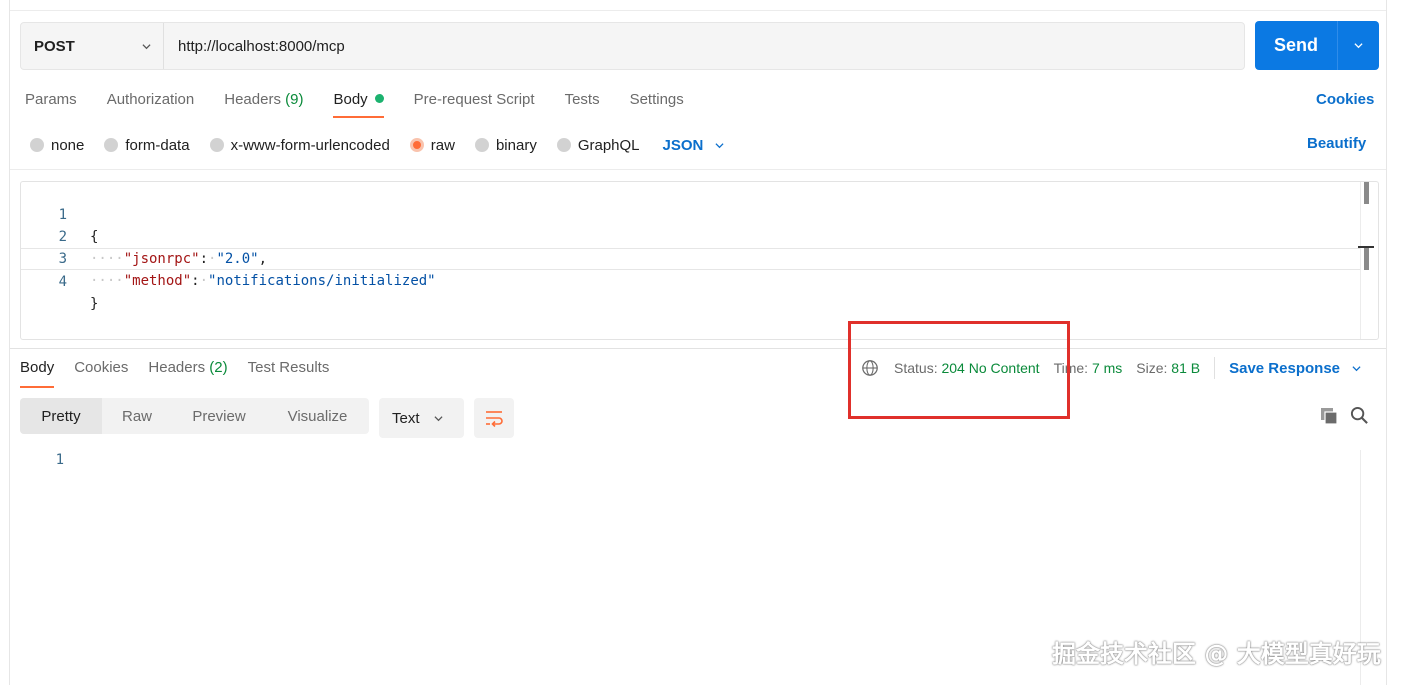 Image resolution: width=1409 pixels, height=685 pixels. I want to click on method-label: POST, so click(54, 46).